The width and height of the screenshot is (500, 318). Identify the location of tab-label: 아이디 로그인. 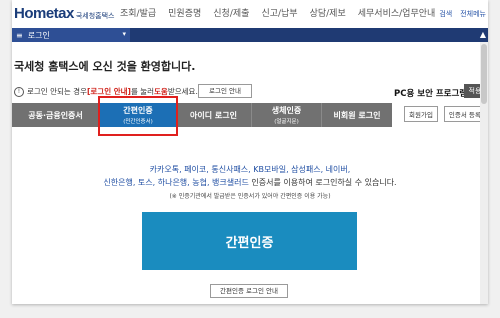
(213, 115).